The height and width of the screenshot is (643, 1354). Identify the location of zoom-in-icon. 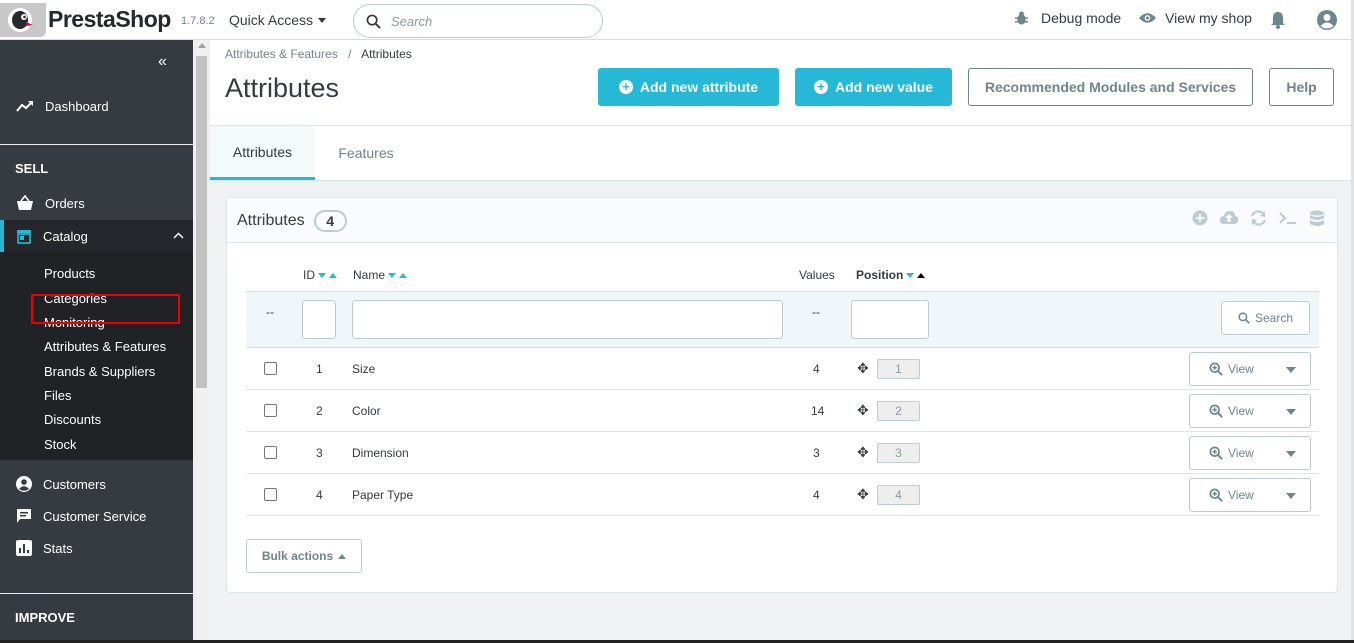
(1216, 411).